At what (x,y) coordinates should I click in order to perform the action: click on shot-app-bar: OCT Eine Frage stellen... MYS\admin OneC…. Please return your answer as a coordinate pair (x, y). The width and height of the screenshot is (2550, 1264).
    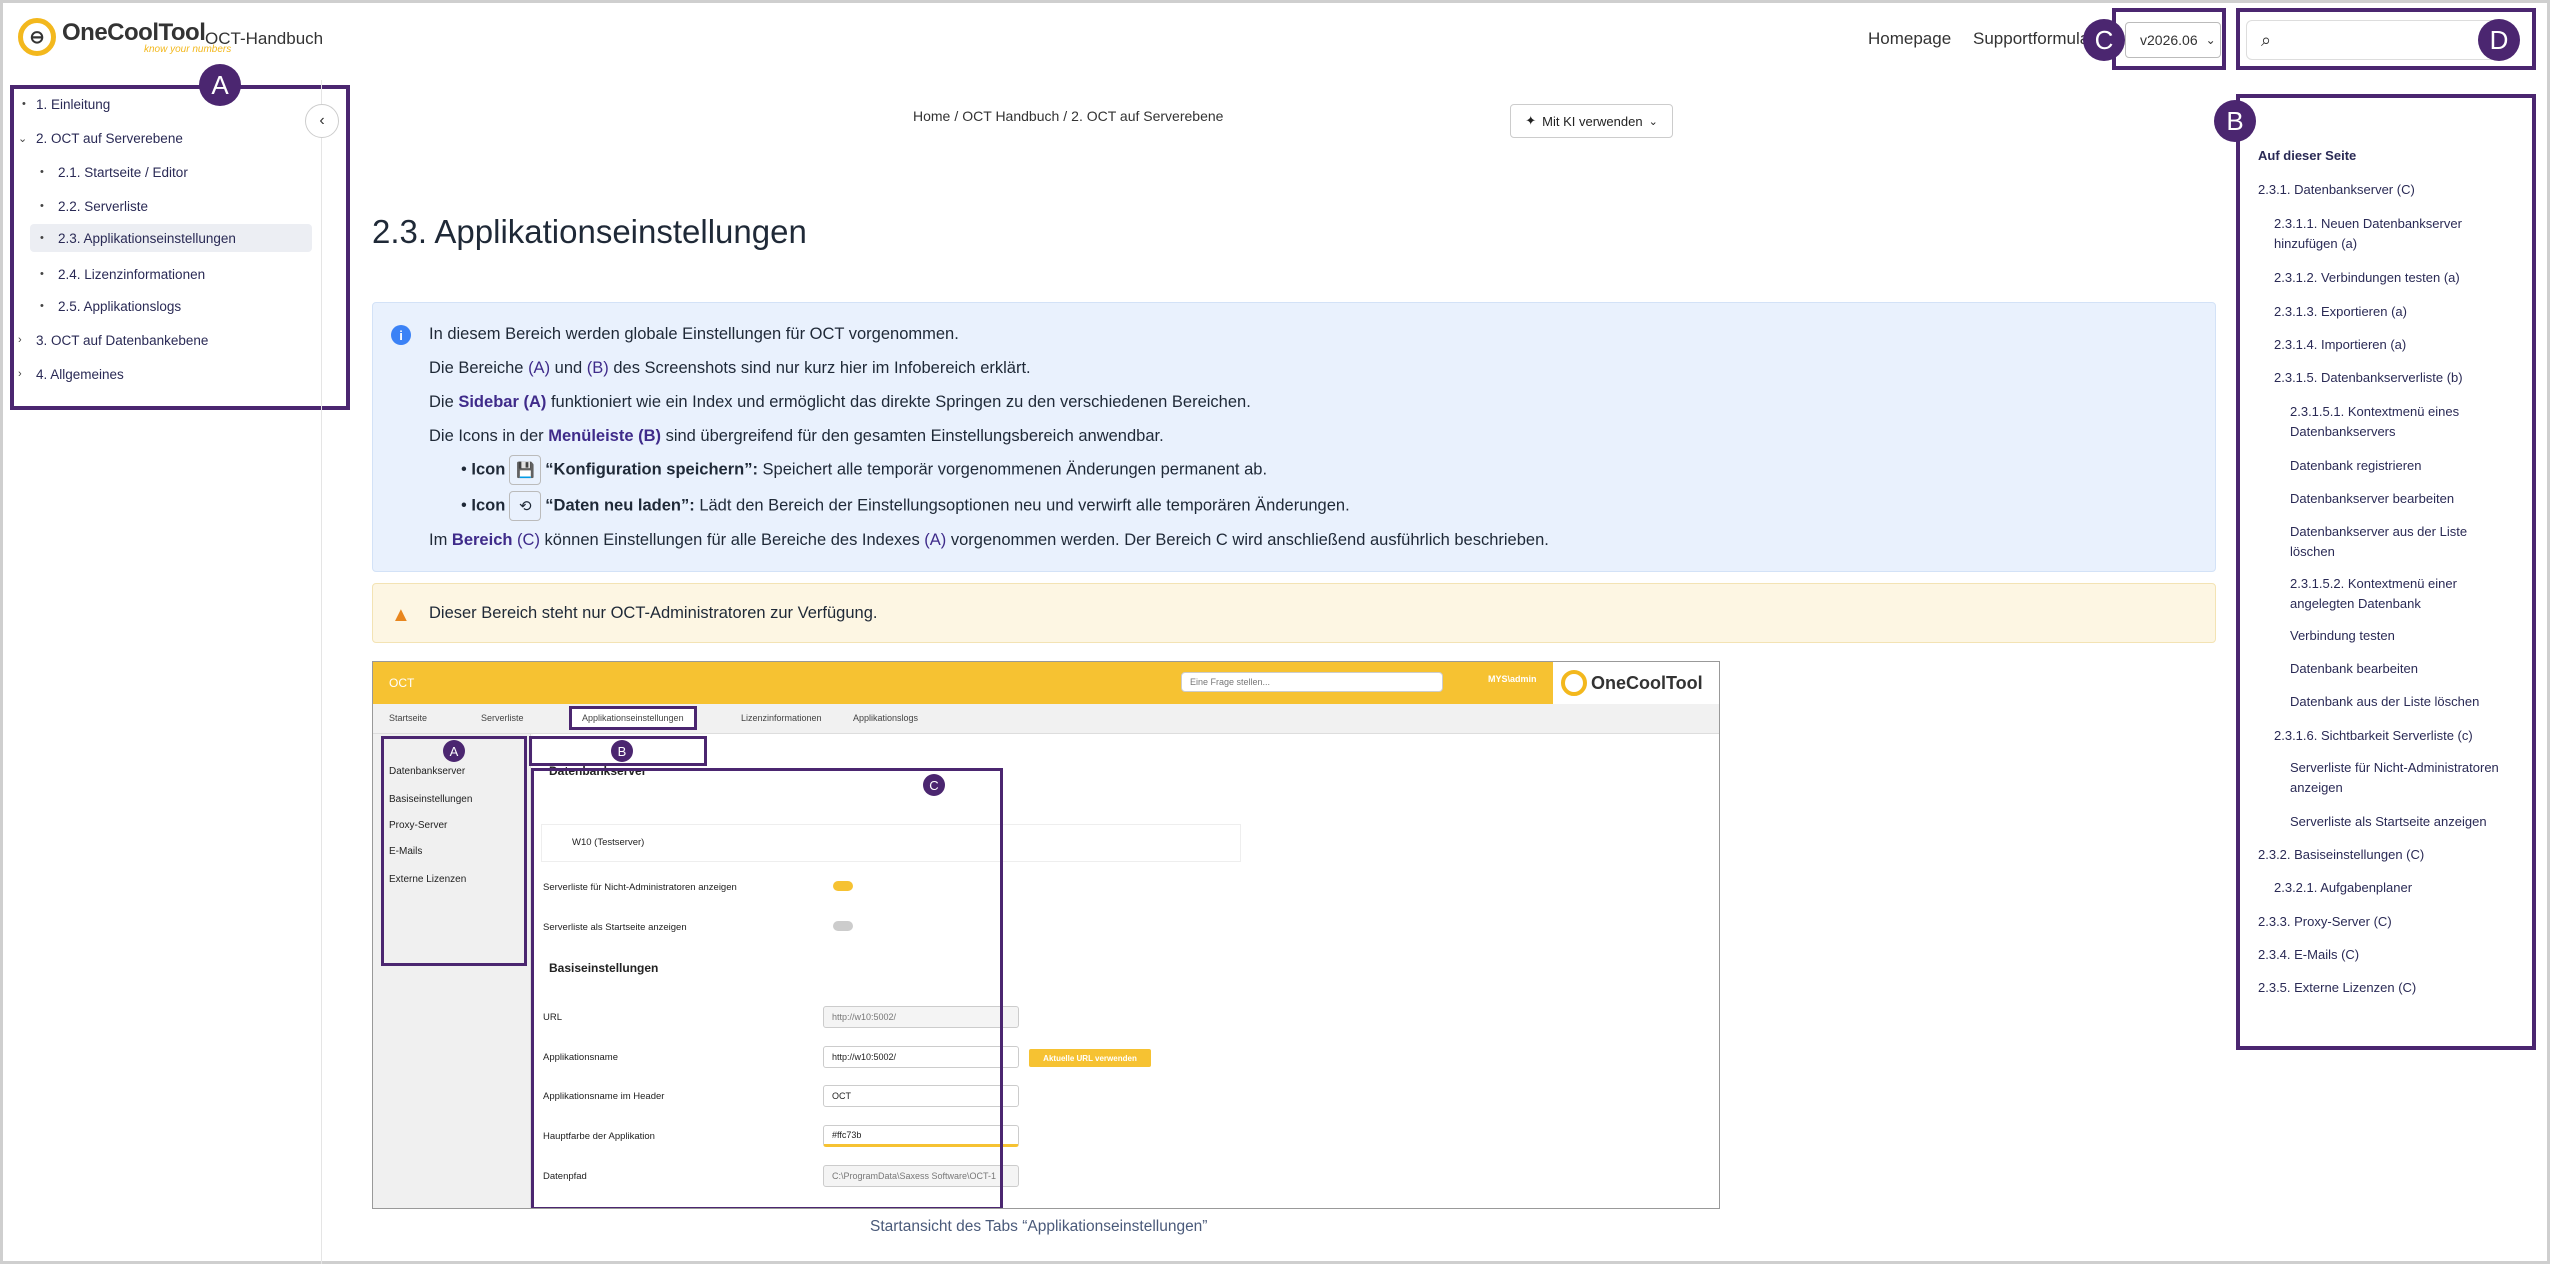
    Looking at the image, I should click on (1046, 683).